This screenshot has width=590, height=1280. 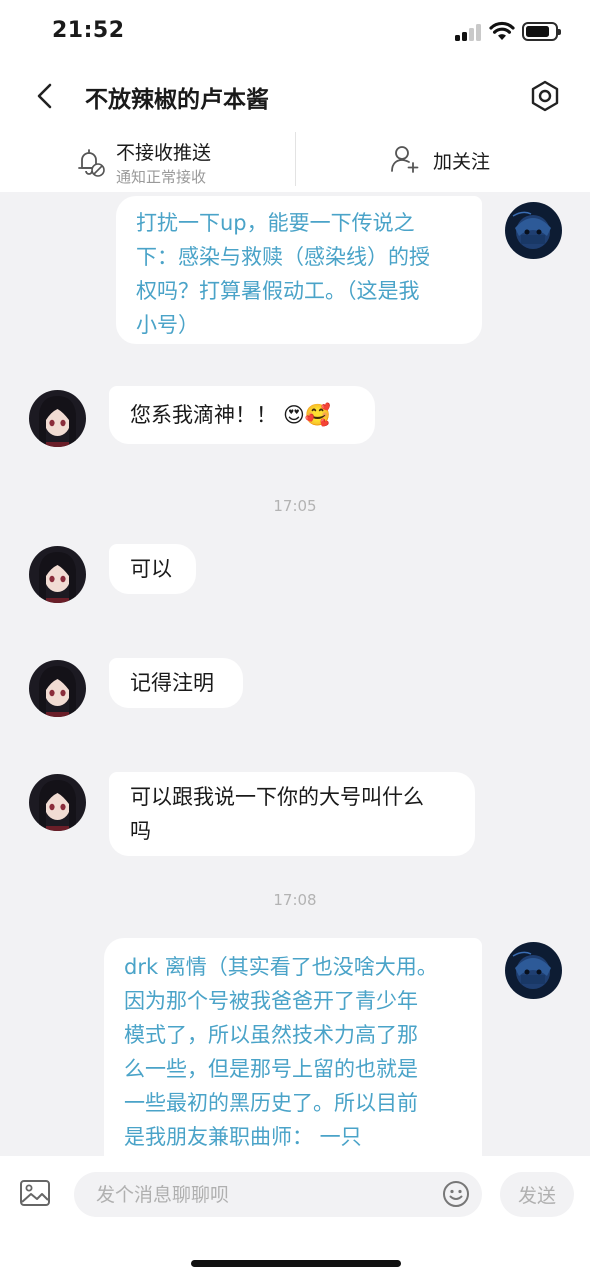 I want to click on back-arrow-icon, so click(x=44, y=96).